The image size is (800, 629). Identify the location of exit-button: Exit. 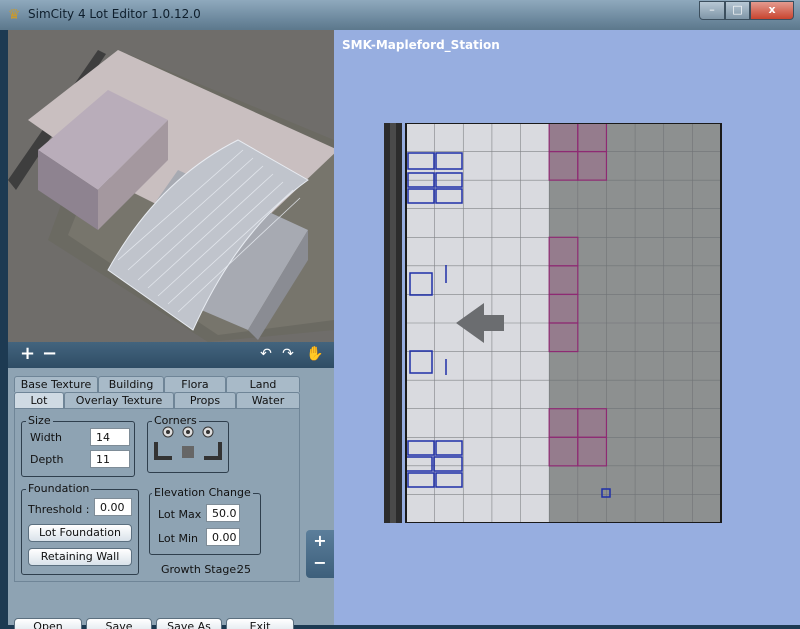
(260, 623).